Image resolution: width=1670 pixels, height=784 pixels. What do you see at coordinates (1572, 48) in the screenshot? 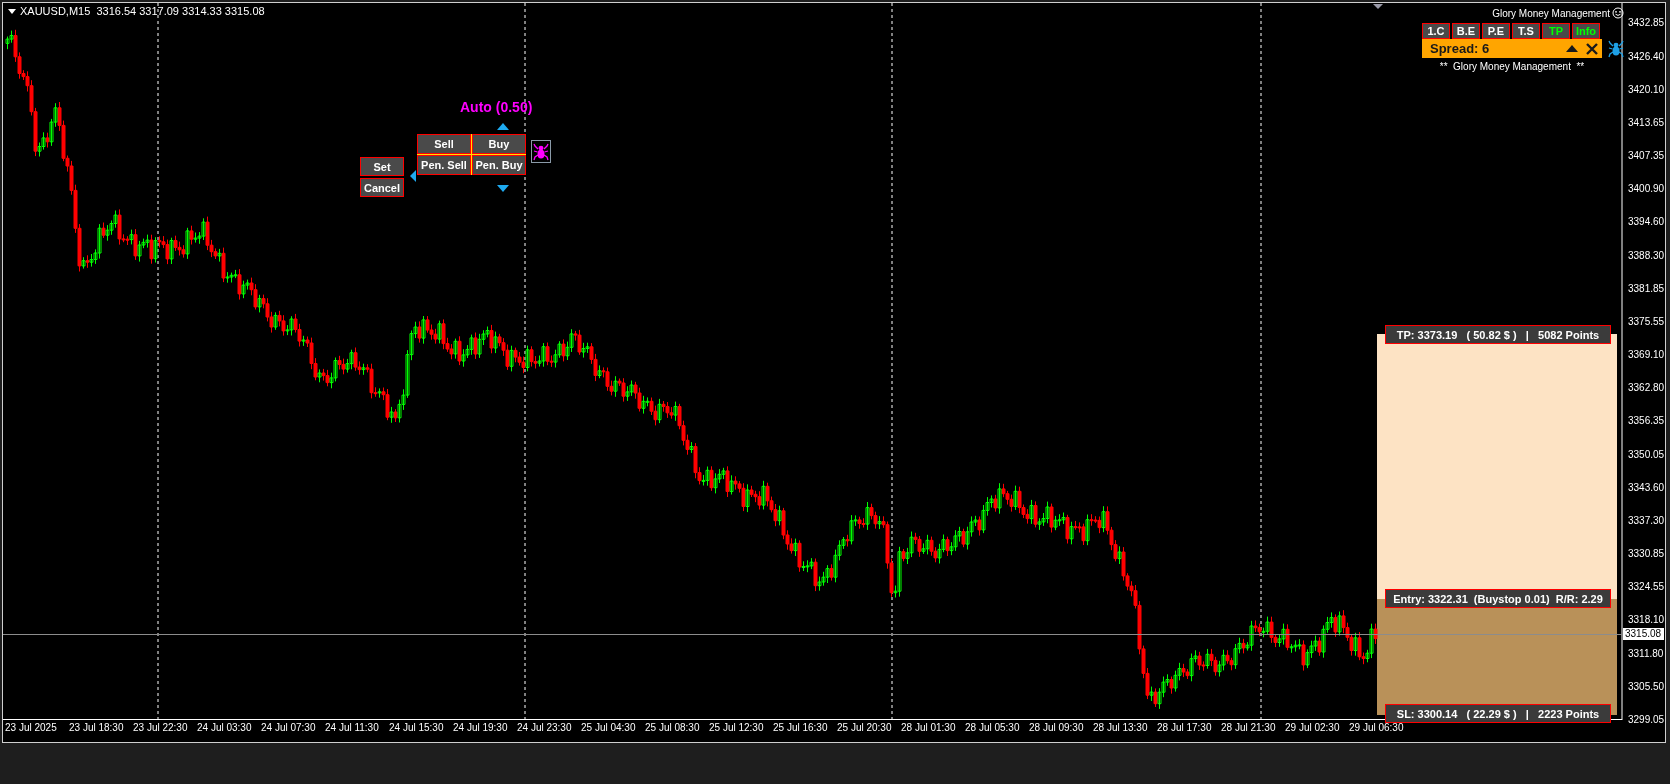
I see `collapse-icon` at bounding box center [1572, 48].